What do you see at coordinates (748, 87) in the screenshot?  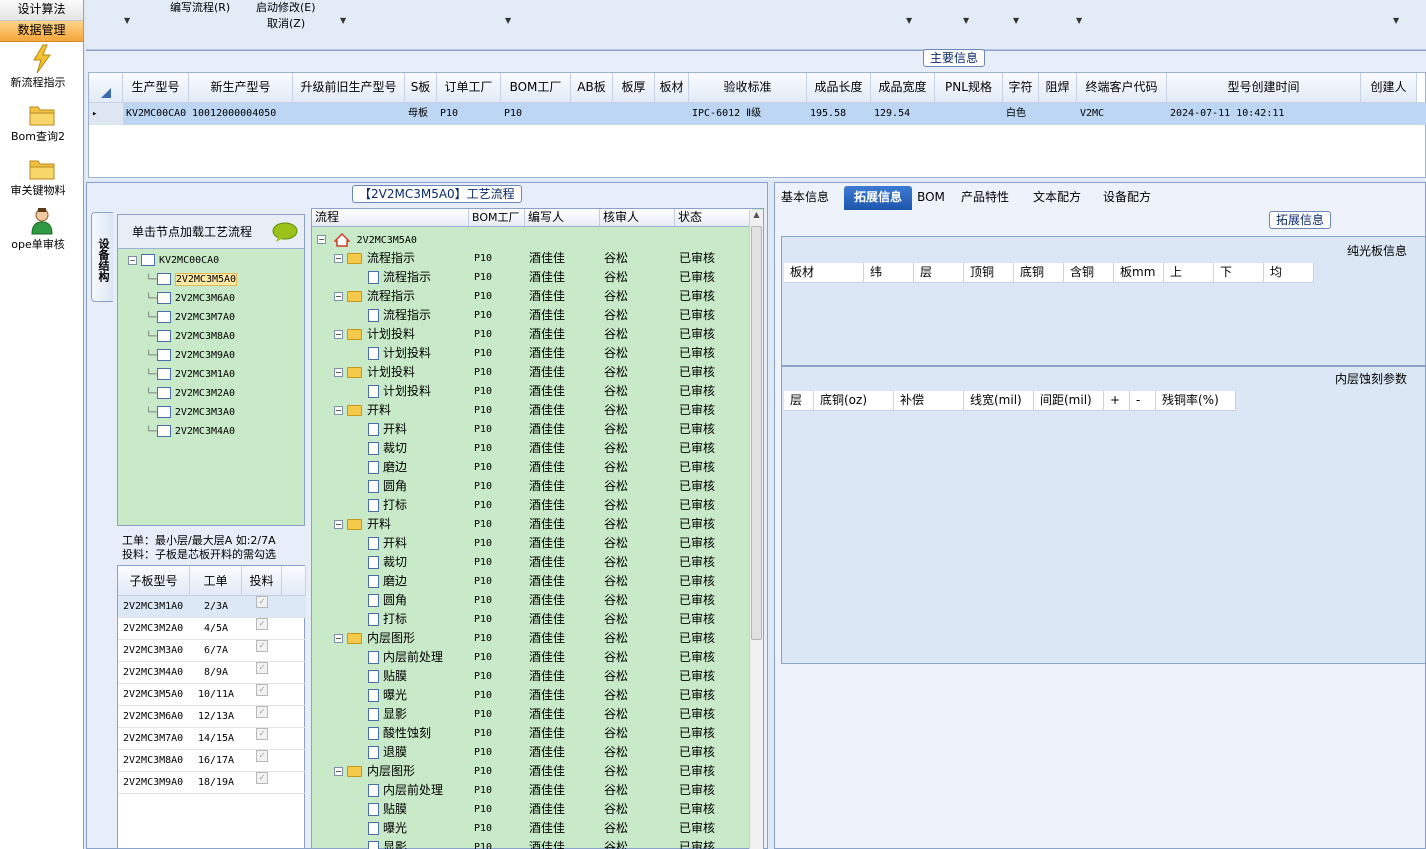 I see `grid-column-header: 验收标准` at bounding box center [748, 87].